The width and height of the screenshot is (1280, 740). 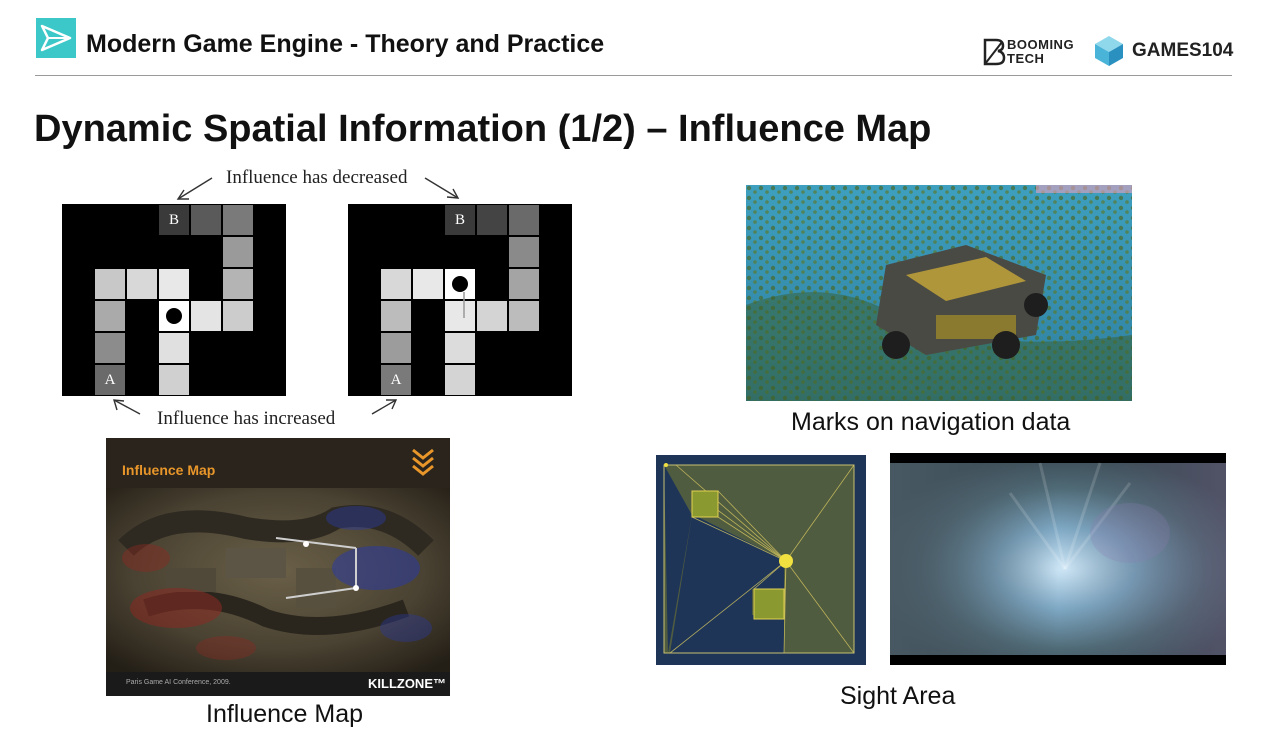 I want to click on grid-cell-a: A, so click(x=110, y=380).